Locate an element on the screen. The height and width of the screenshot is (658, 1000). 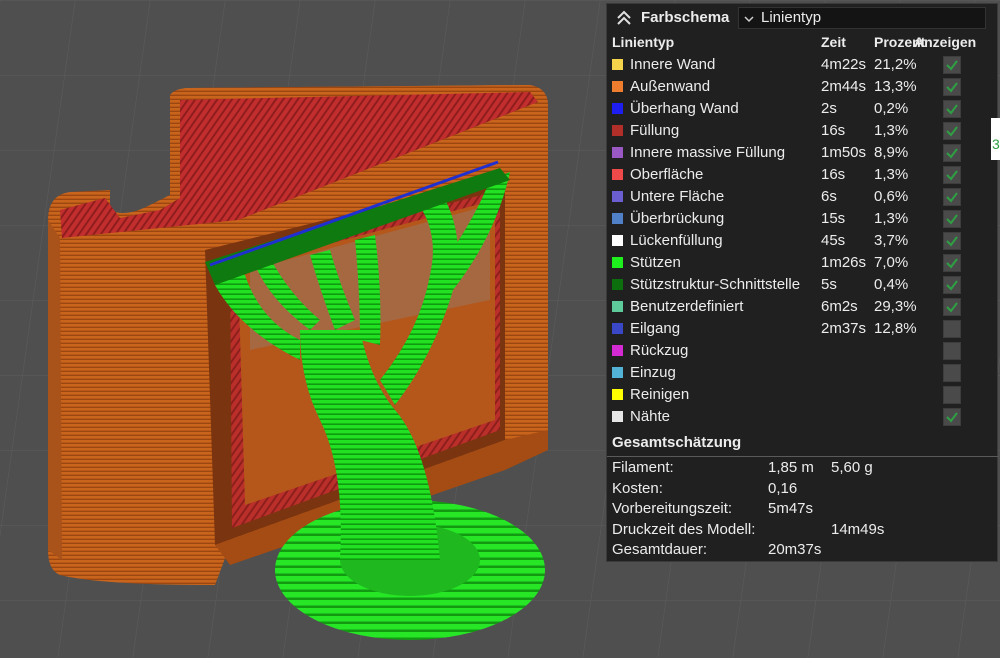
legend-row-16: Reinigen is located at coordinates (803, 395).